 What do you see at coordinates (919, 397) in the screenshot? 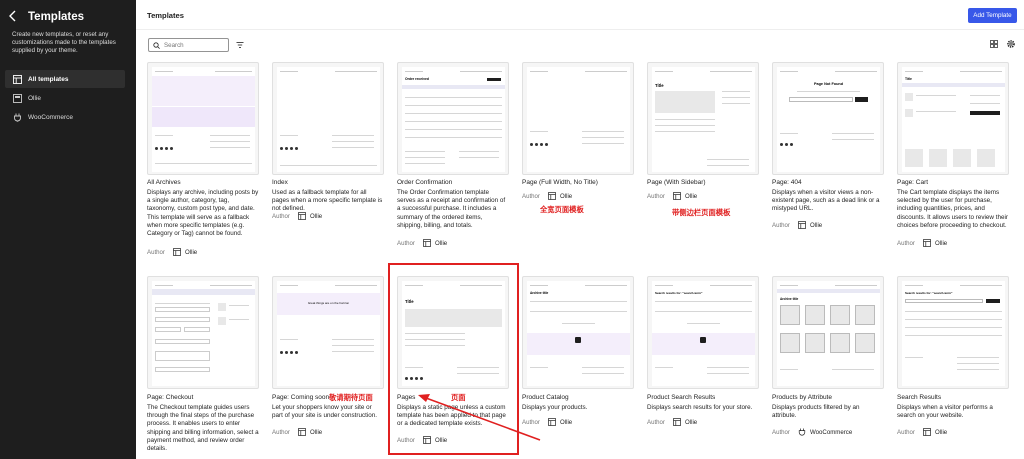
I see `template-name: Search Results` at bounding box center [919, 397].